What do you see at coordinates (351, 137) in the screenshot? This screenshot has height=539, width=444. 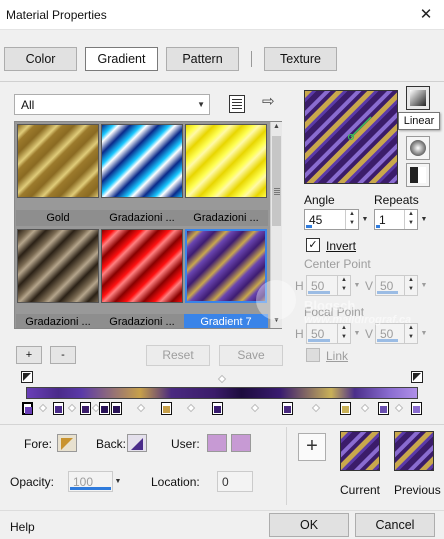 I see `gradient-preview` at bounding box center [351, 137].